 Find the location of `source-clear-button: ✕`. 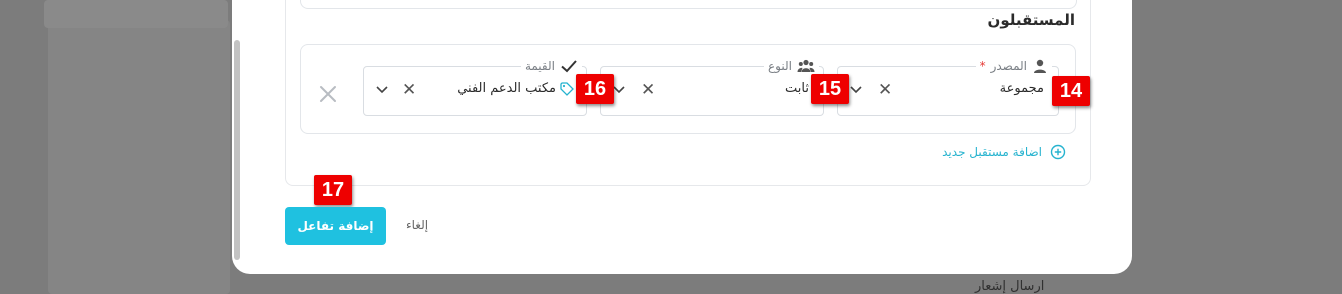

source-clear-button: ✕ is located at coordinates (885, 90).